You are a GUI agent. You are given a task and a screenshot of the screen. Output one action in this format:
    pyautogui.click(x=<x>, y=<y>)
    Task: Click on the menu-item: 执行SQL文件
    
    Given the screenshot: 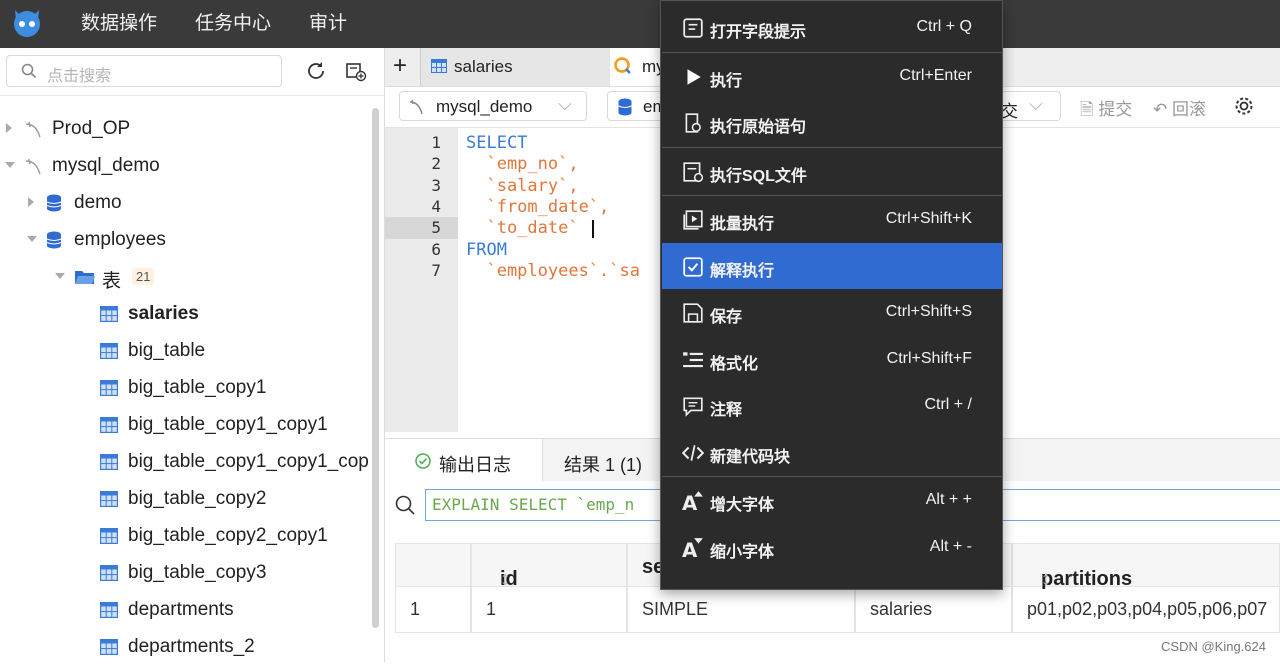 What is the action you would take?
    pyautogui.click(x=832, y=171)
    